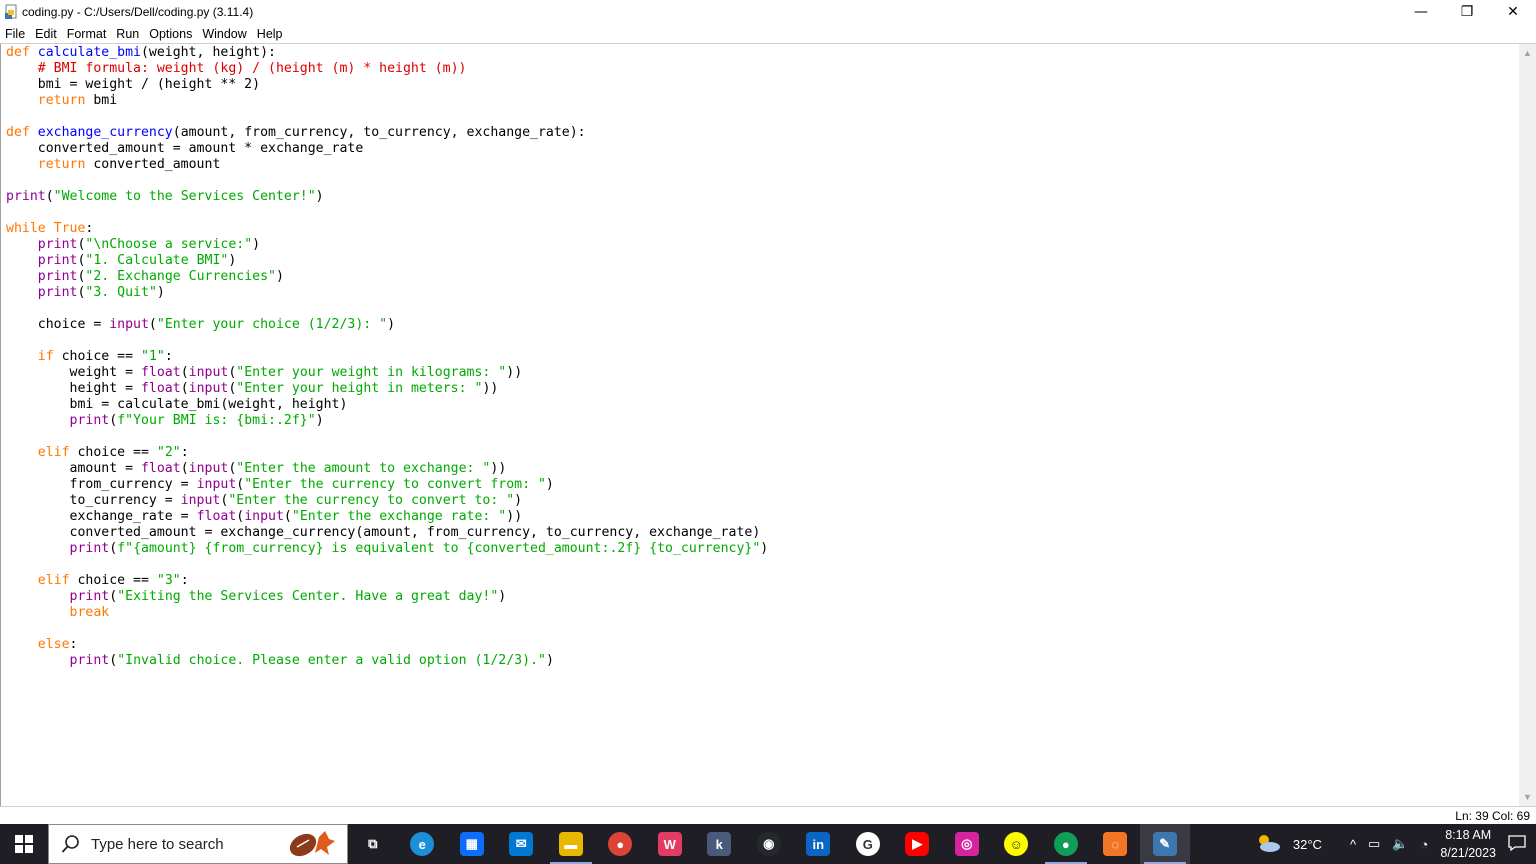  I want to click on code-token: "Enter your height in meters: ", so click(359, 388).